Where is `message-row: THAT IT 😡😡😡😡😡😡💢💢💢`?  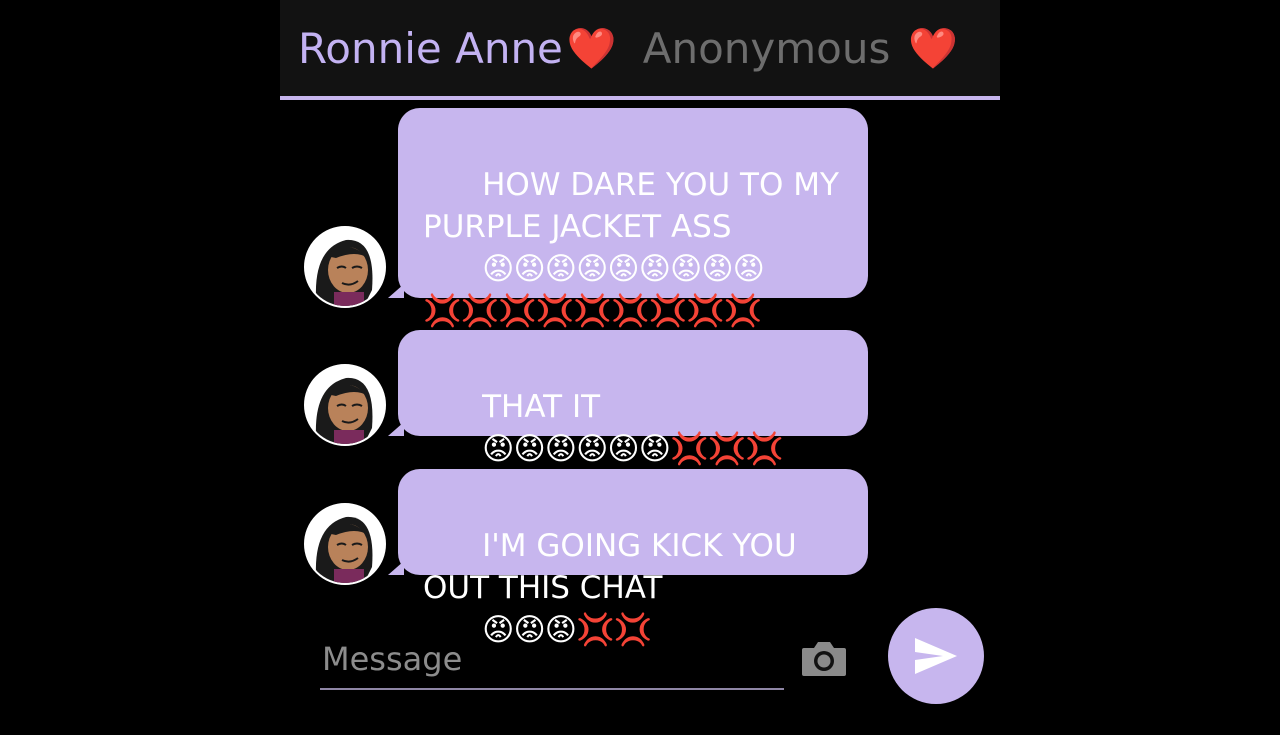 message-row: THAT IT 😡😡😡😡😡😡💢💢💢 is located at coordinates (640, 398).